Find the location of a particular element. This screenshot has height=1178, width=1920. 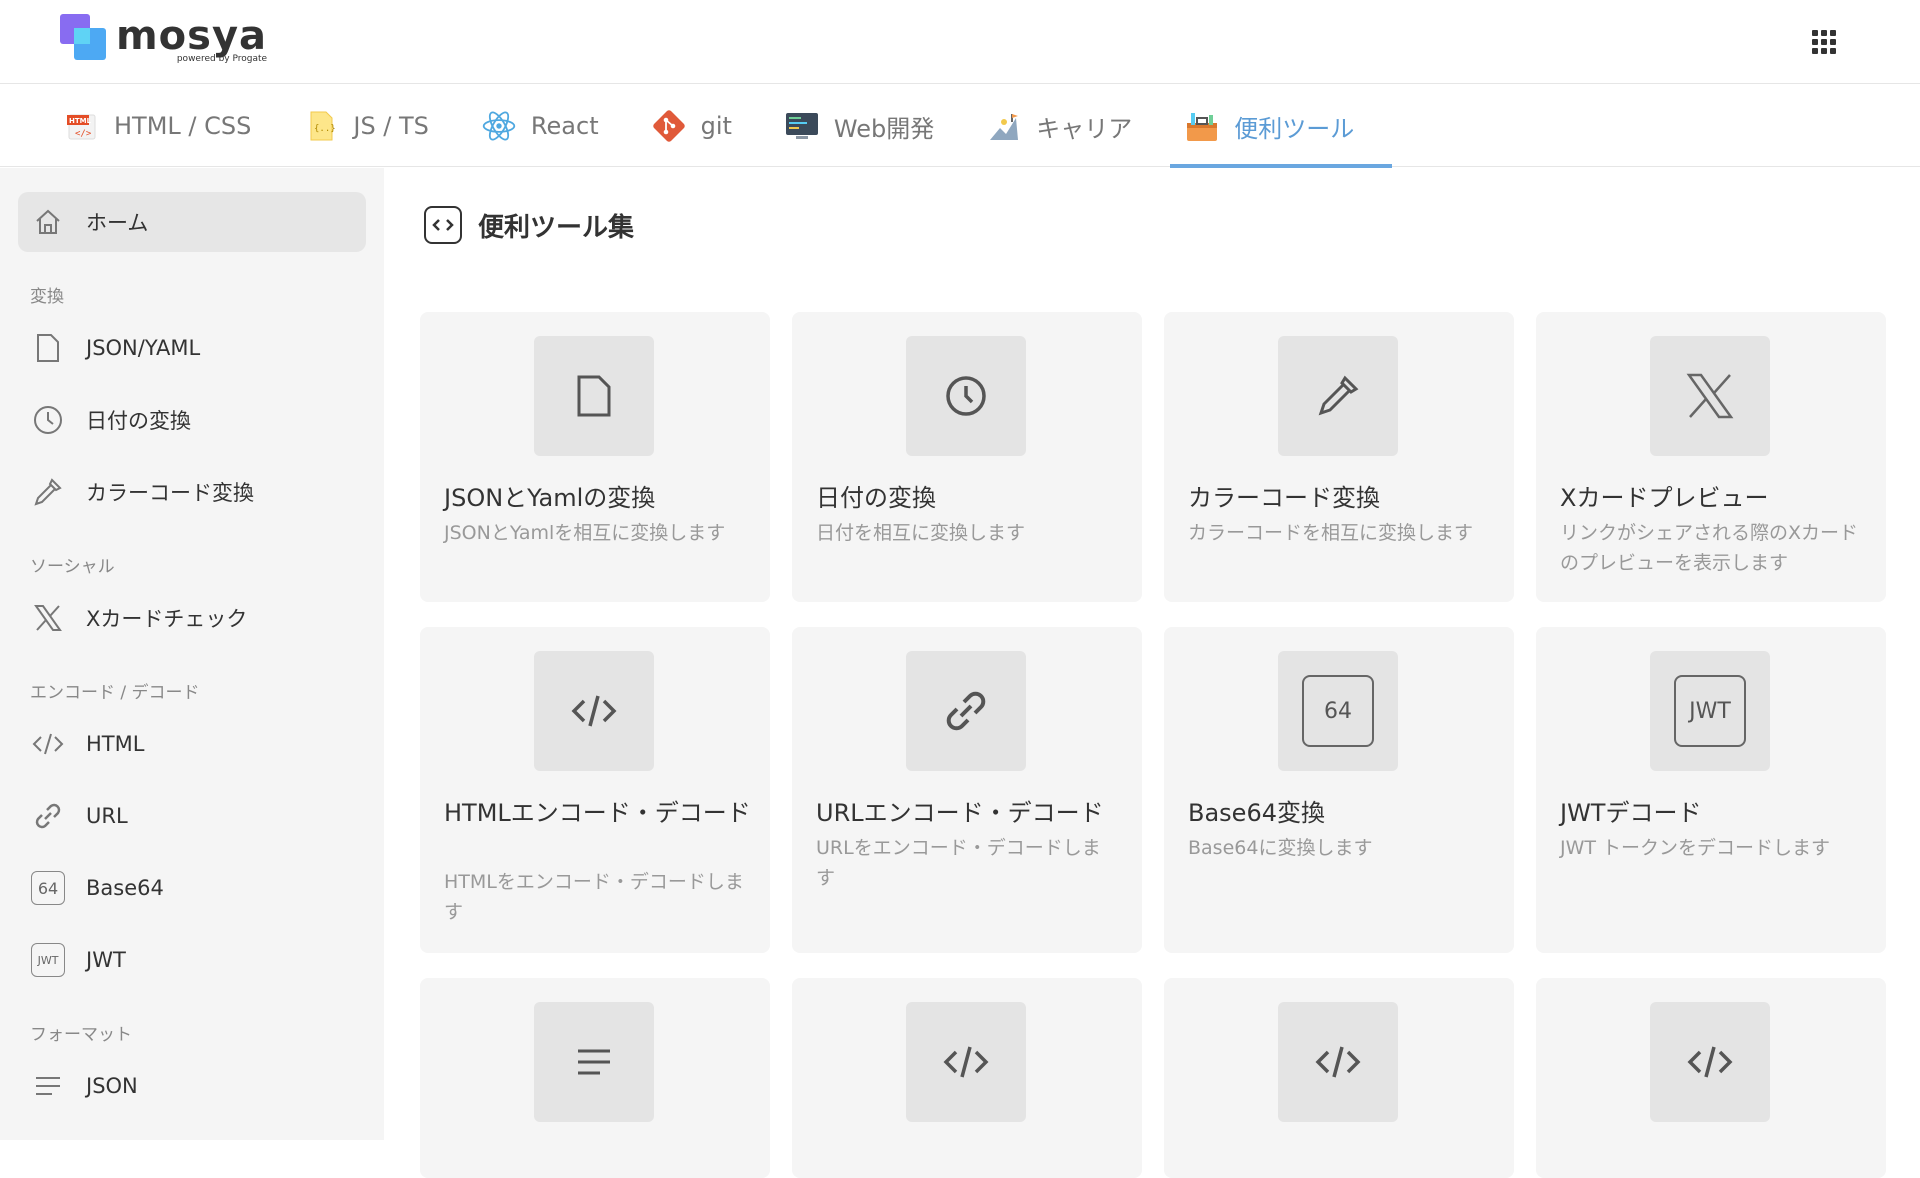

tool-card-xcard: Xカードプレビュー リンクがシェアされる際のXカードのプレビューを表示します is located at coordinates (1711, 457).